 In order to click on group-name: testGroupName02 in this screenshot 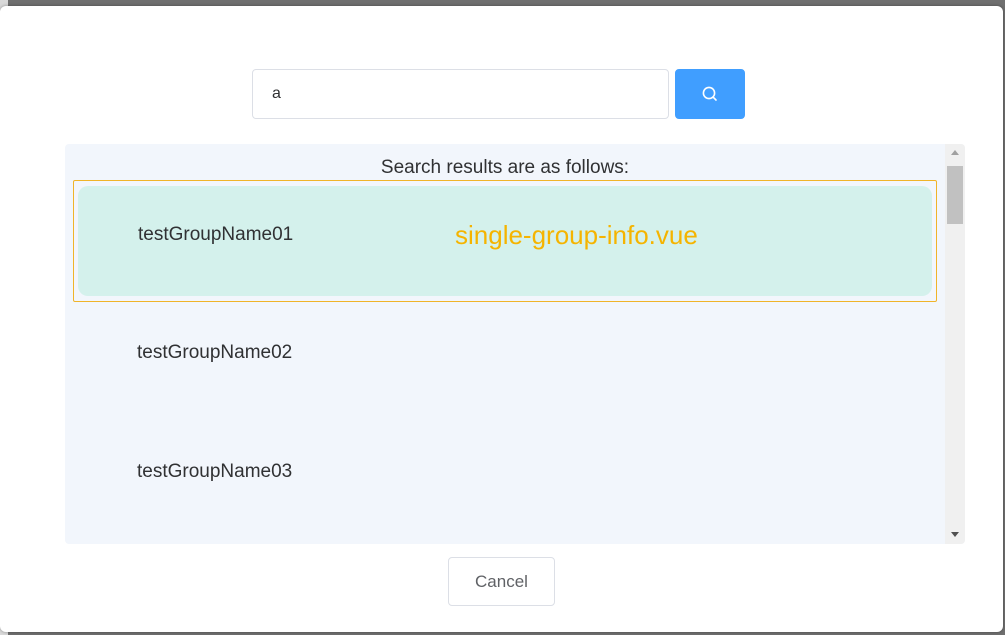, I will do `click(215, 352)`.